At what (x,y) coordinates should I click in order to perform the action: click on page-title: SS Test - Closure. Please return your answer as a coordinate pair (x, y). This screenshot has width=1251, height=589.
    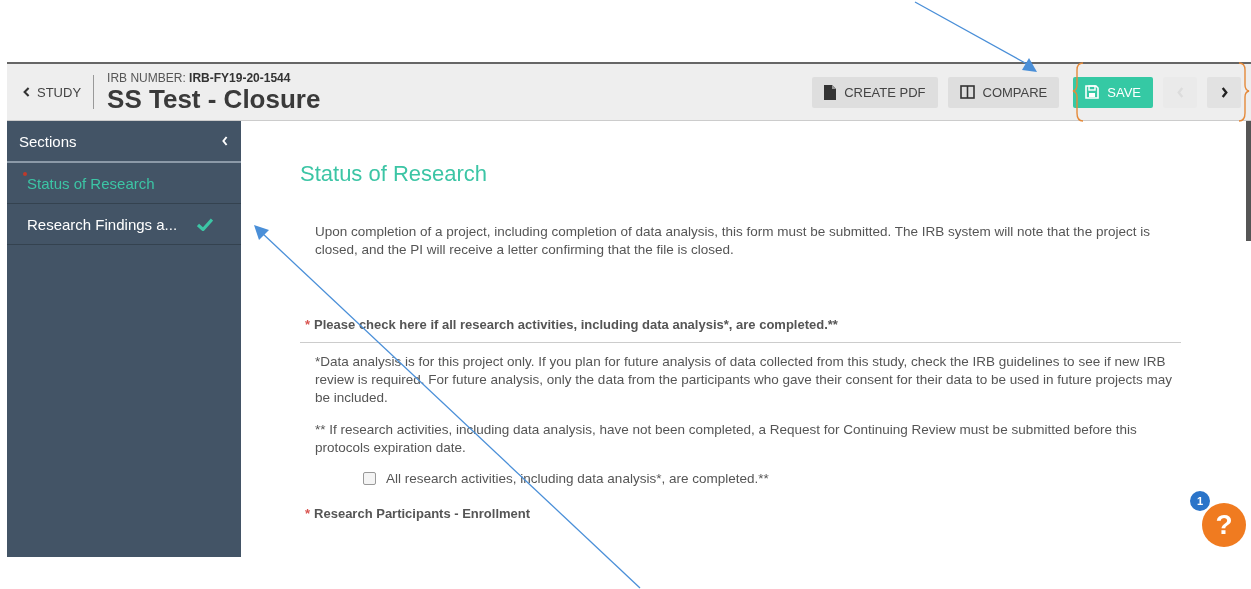
    Looking at the image, I should click on (214, 98).